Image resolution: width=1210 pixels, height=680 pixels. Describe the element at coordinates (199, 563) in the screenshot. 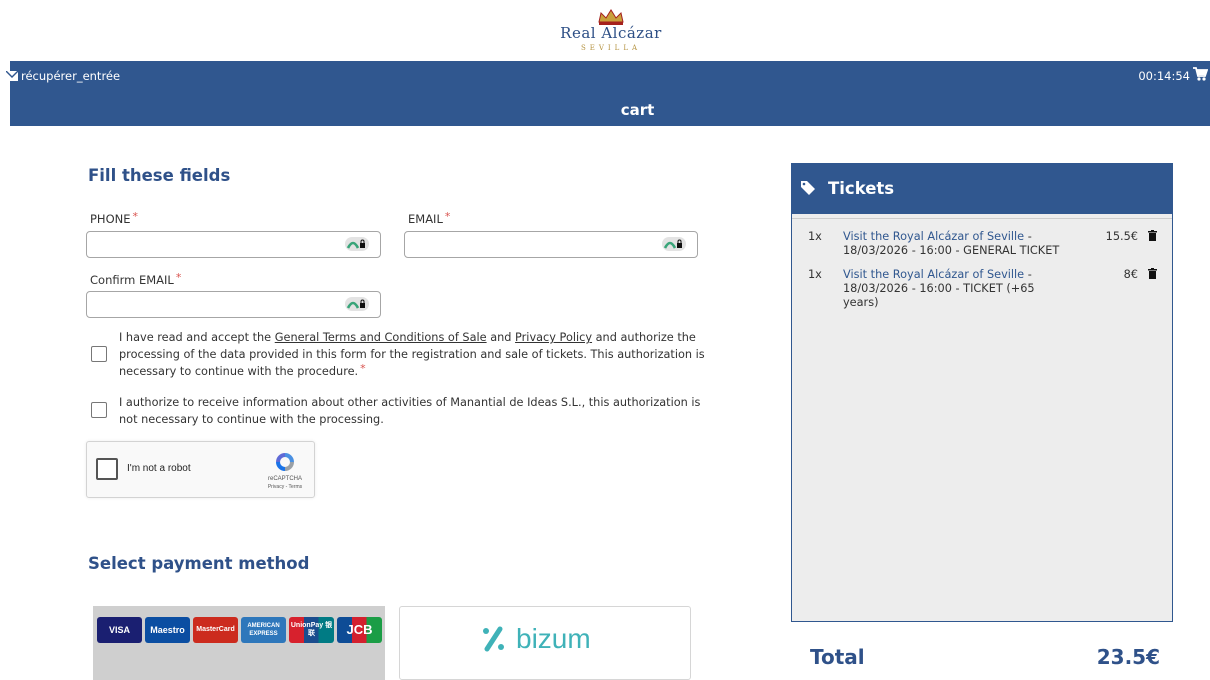

I see `payment-title: Select payment method` at that location.